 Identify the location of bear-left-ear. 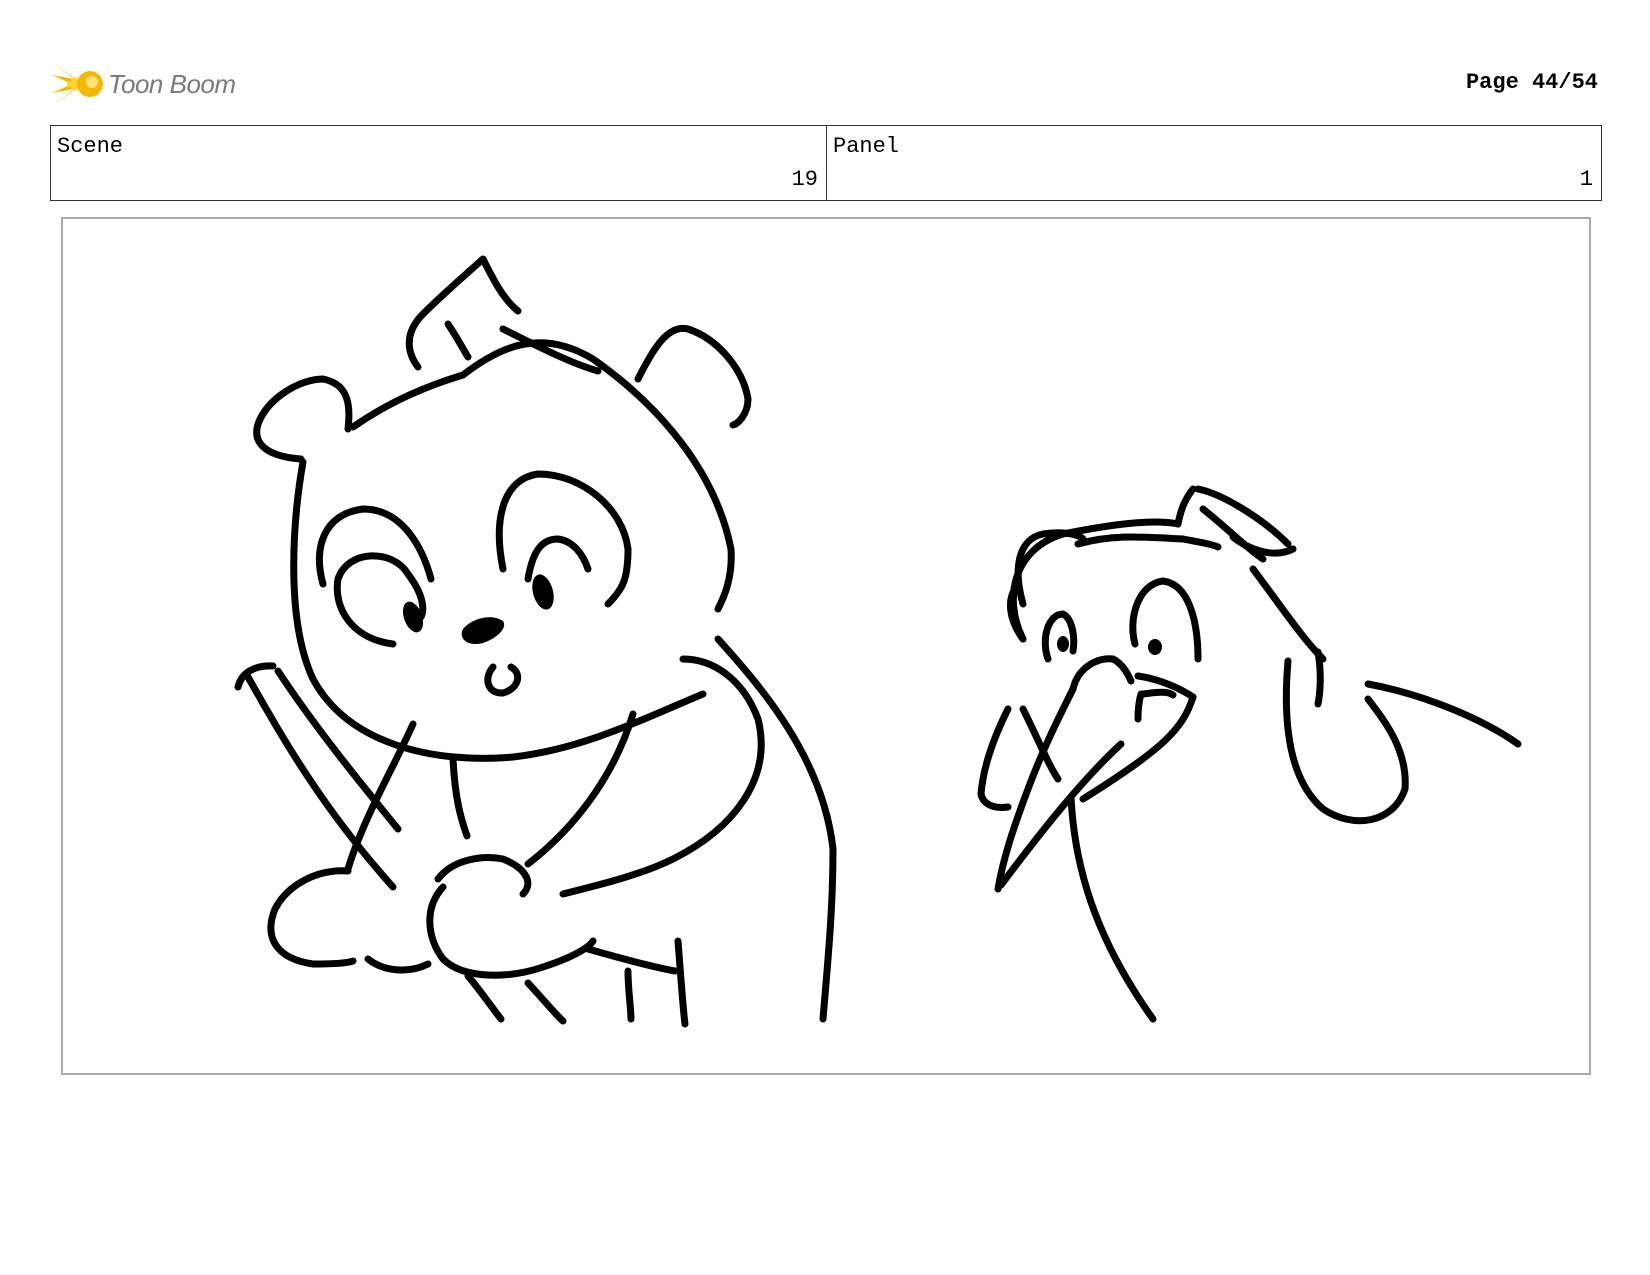
(303, 419).